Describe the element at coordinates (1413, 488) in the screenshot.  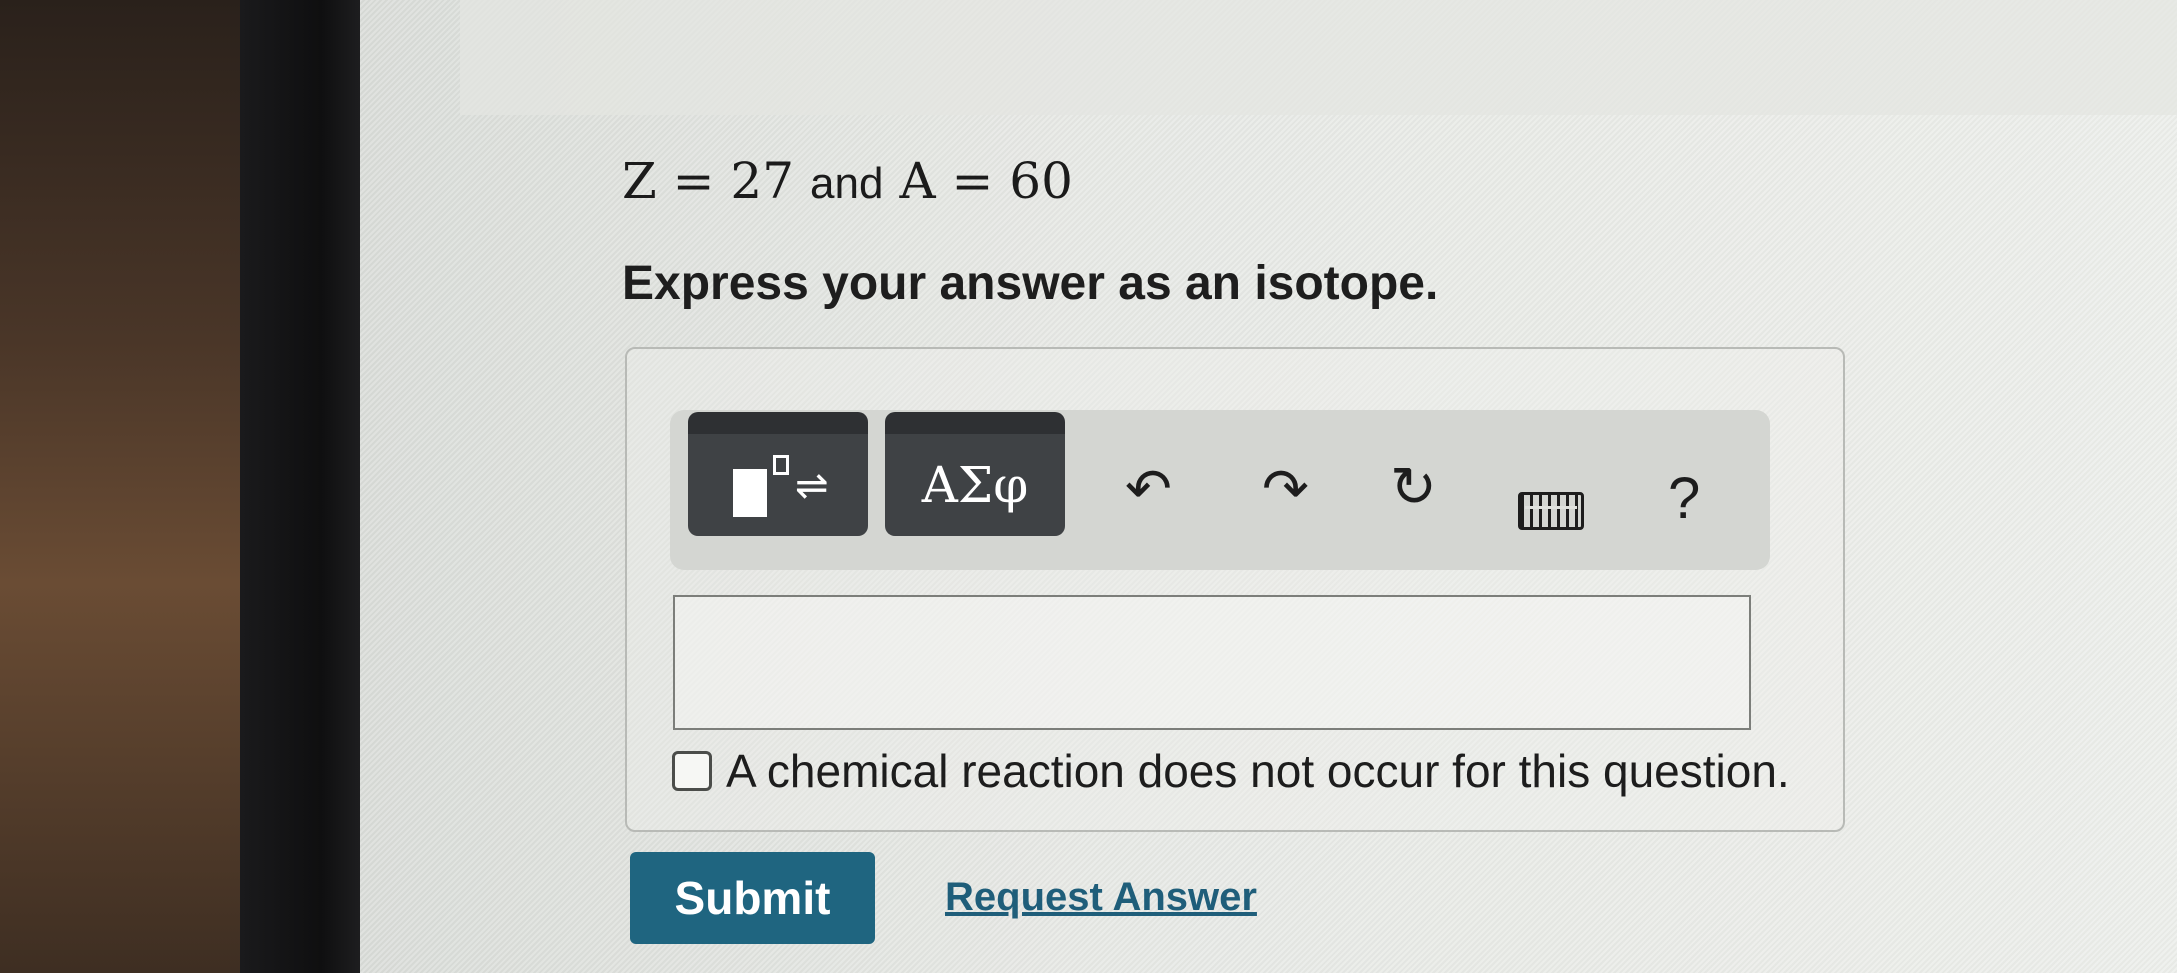
I see `reset-icon: ↻` at that location.